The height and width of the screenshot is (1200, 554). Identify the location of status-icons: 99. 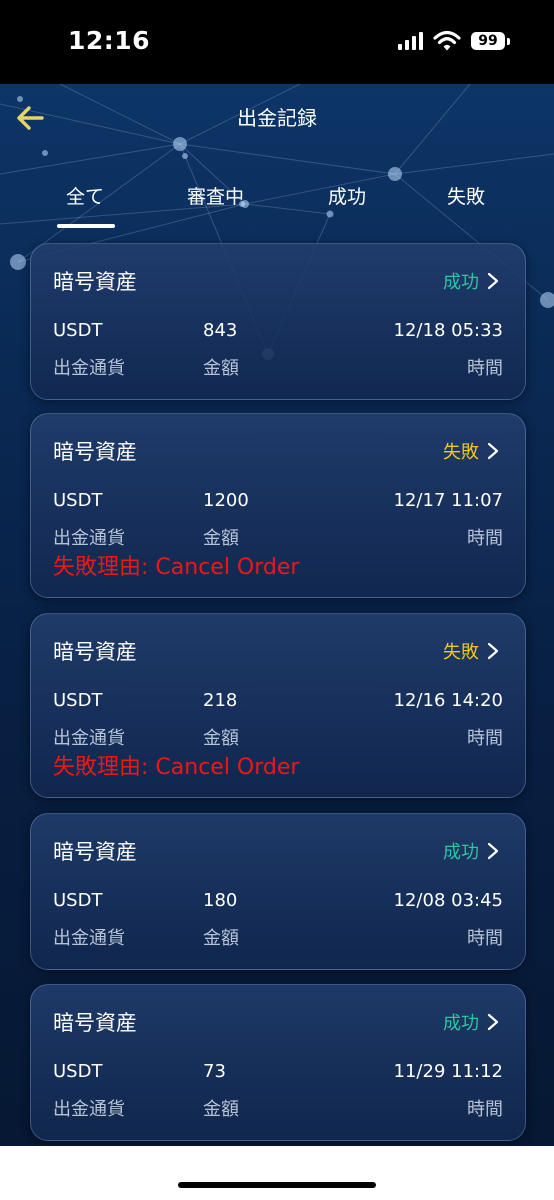
(454, 41).